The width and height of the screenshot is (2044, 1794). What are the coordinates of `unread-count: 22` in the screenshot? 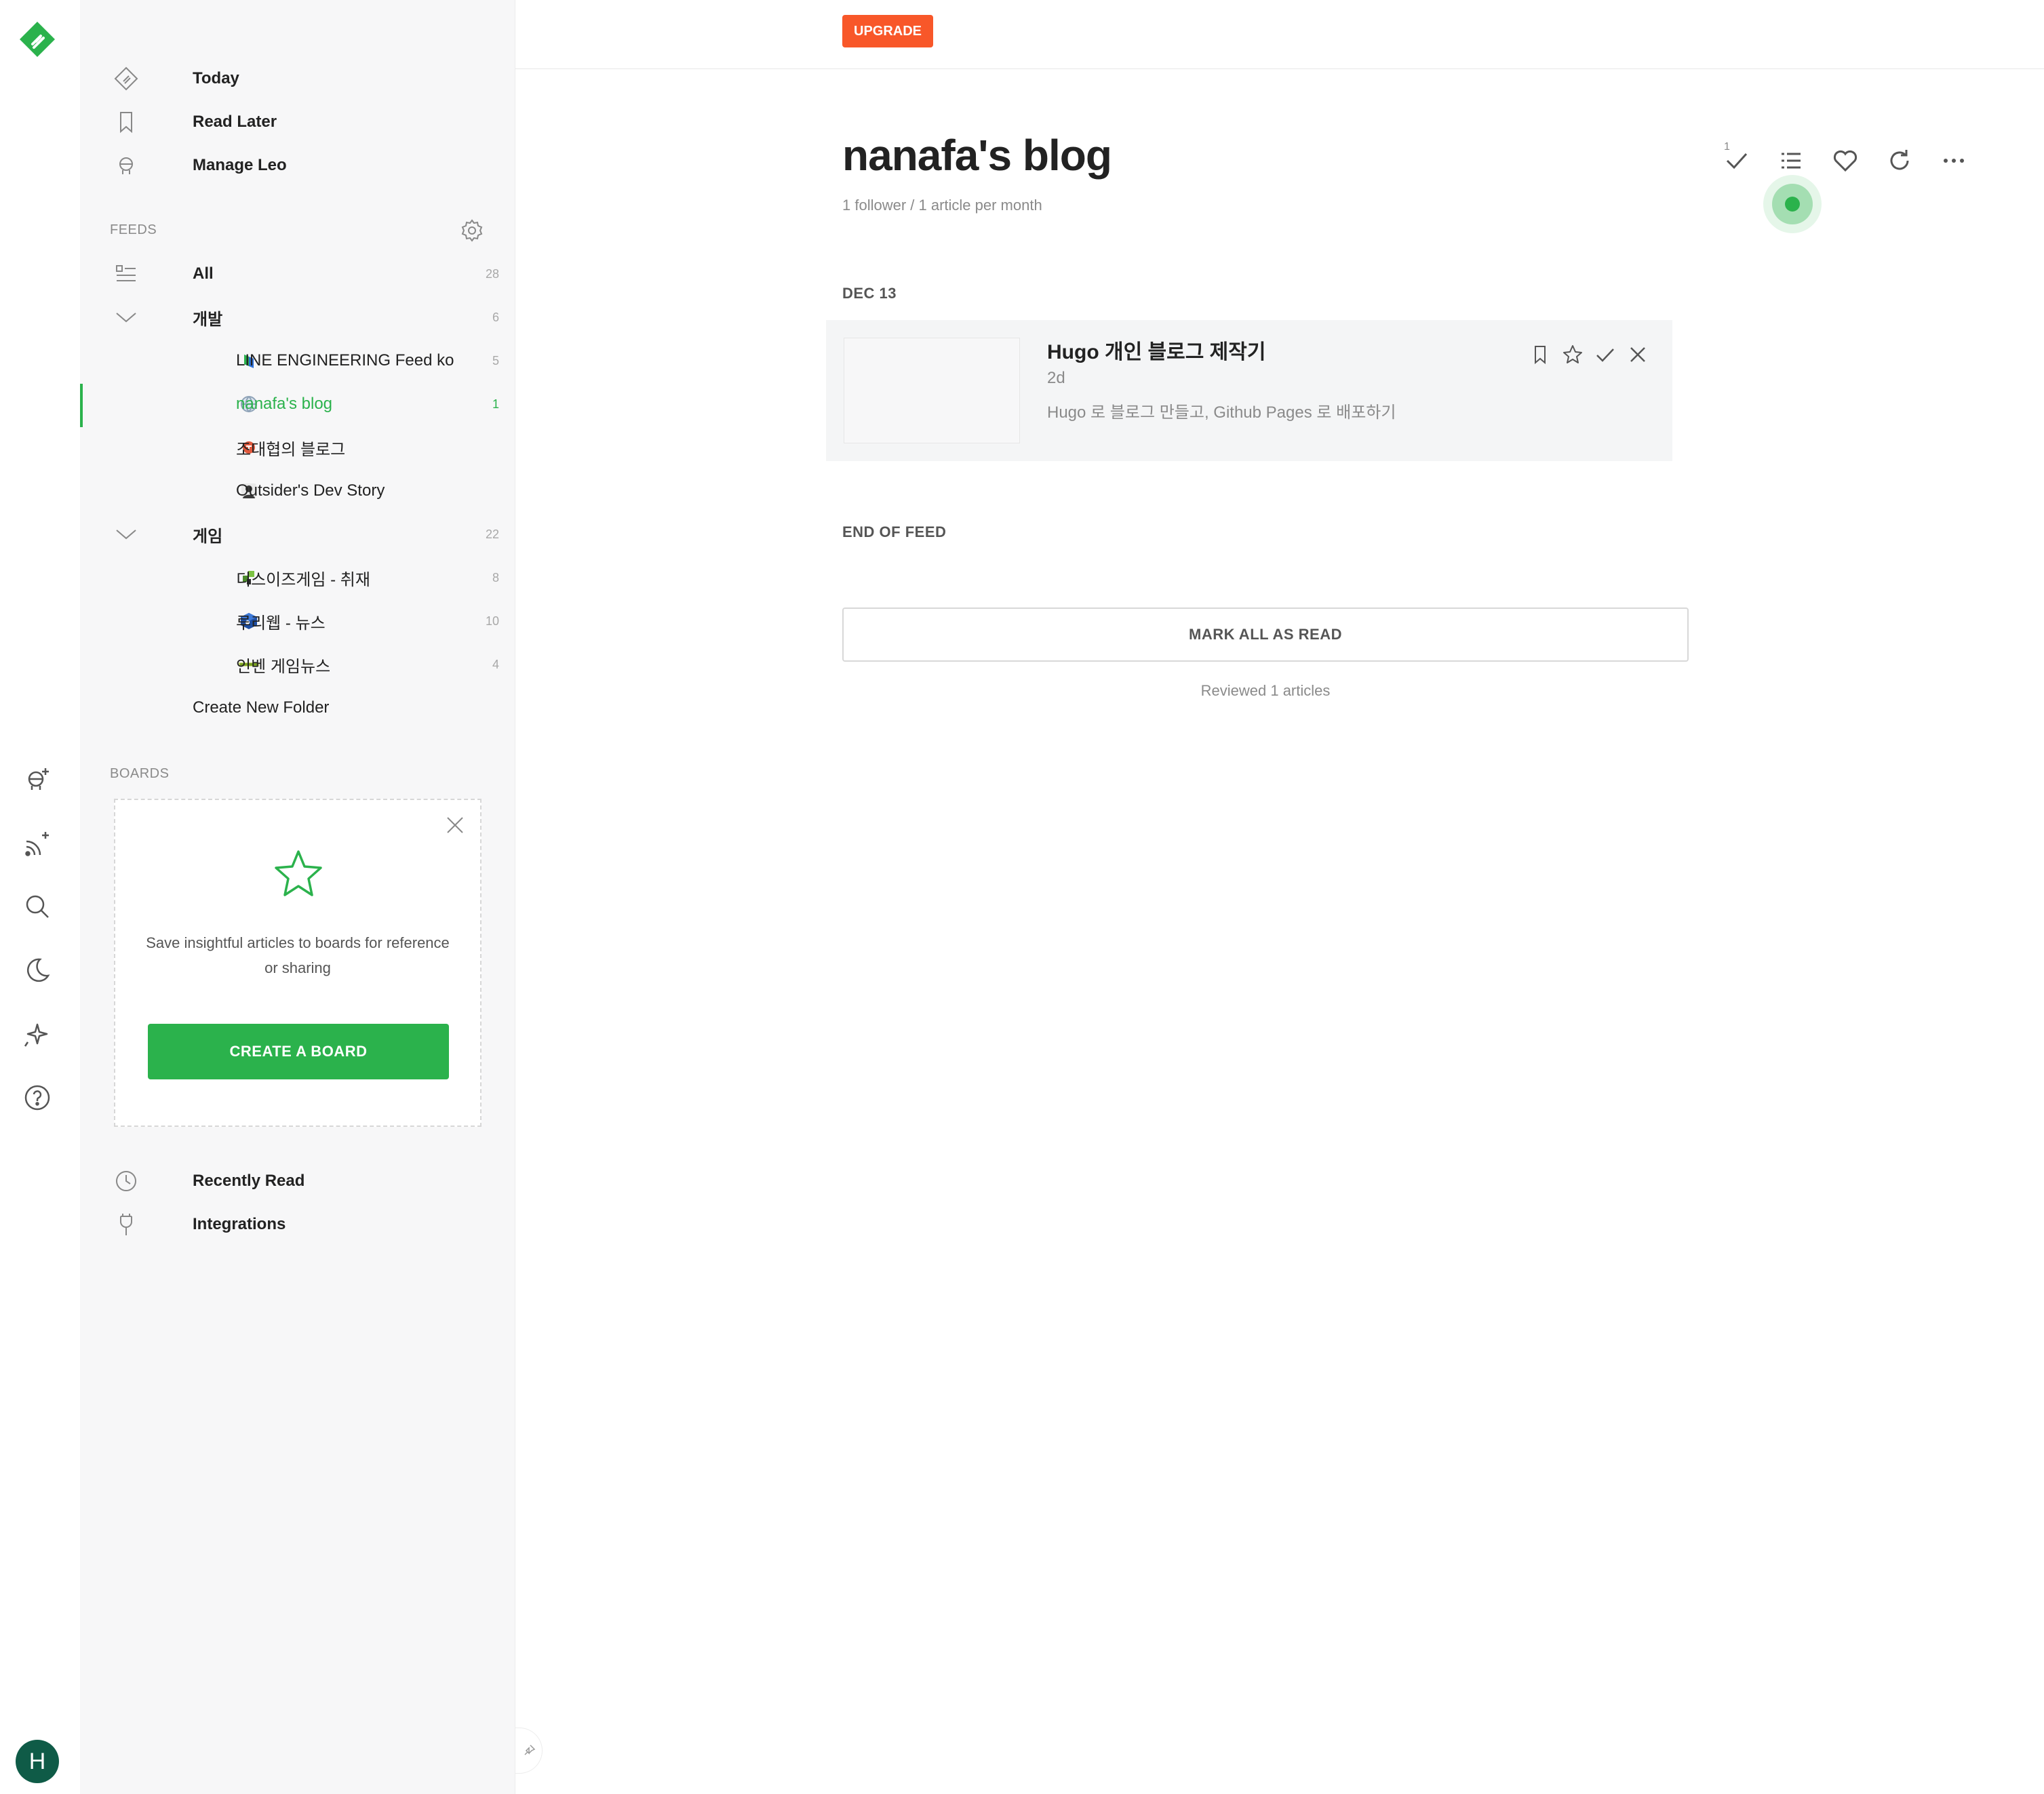 It's located at (492, 534).